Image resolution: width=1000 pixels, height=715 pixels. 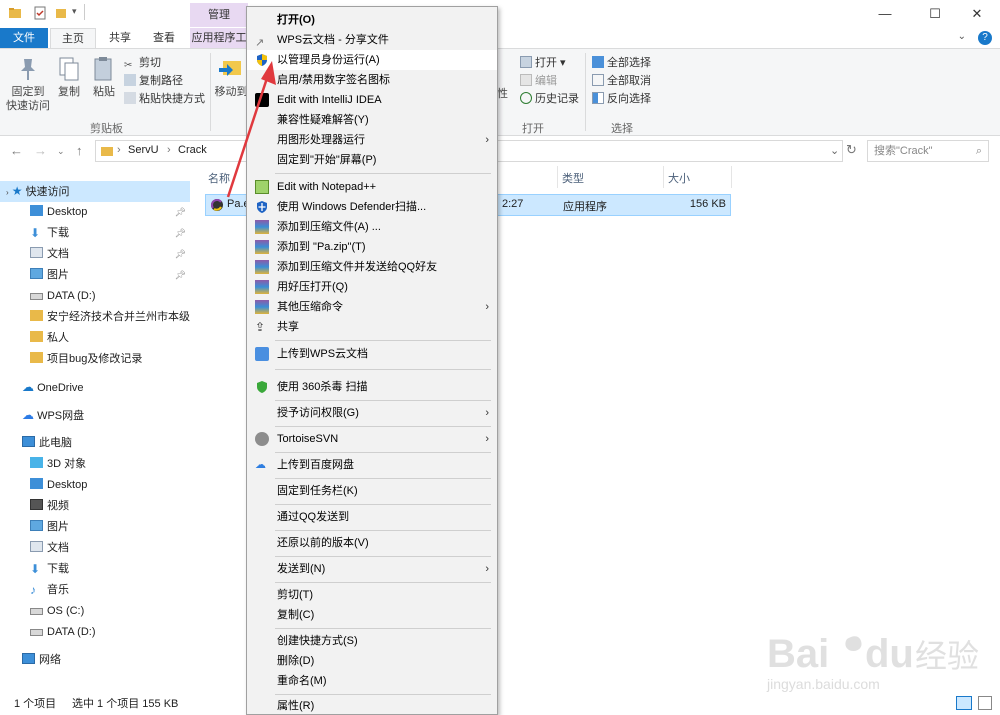 What do you see at coordinates (143, 150) in the screenshot?
I see `breadcrumb-servu: ServU` at bounding box center [143, 150].